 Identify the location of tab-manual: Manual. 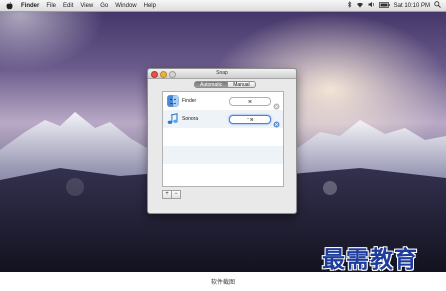
(242, 84).